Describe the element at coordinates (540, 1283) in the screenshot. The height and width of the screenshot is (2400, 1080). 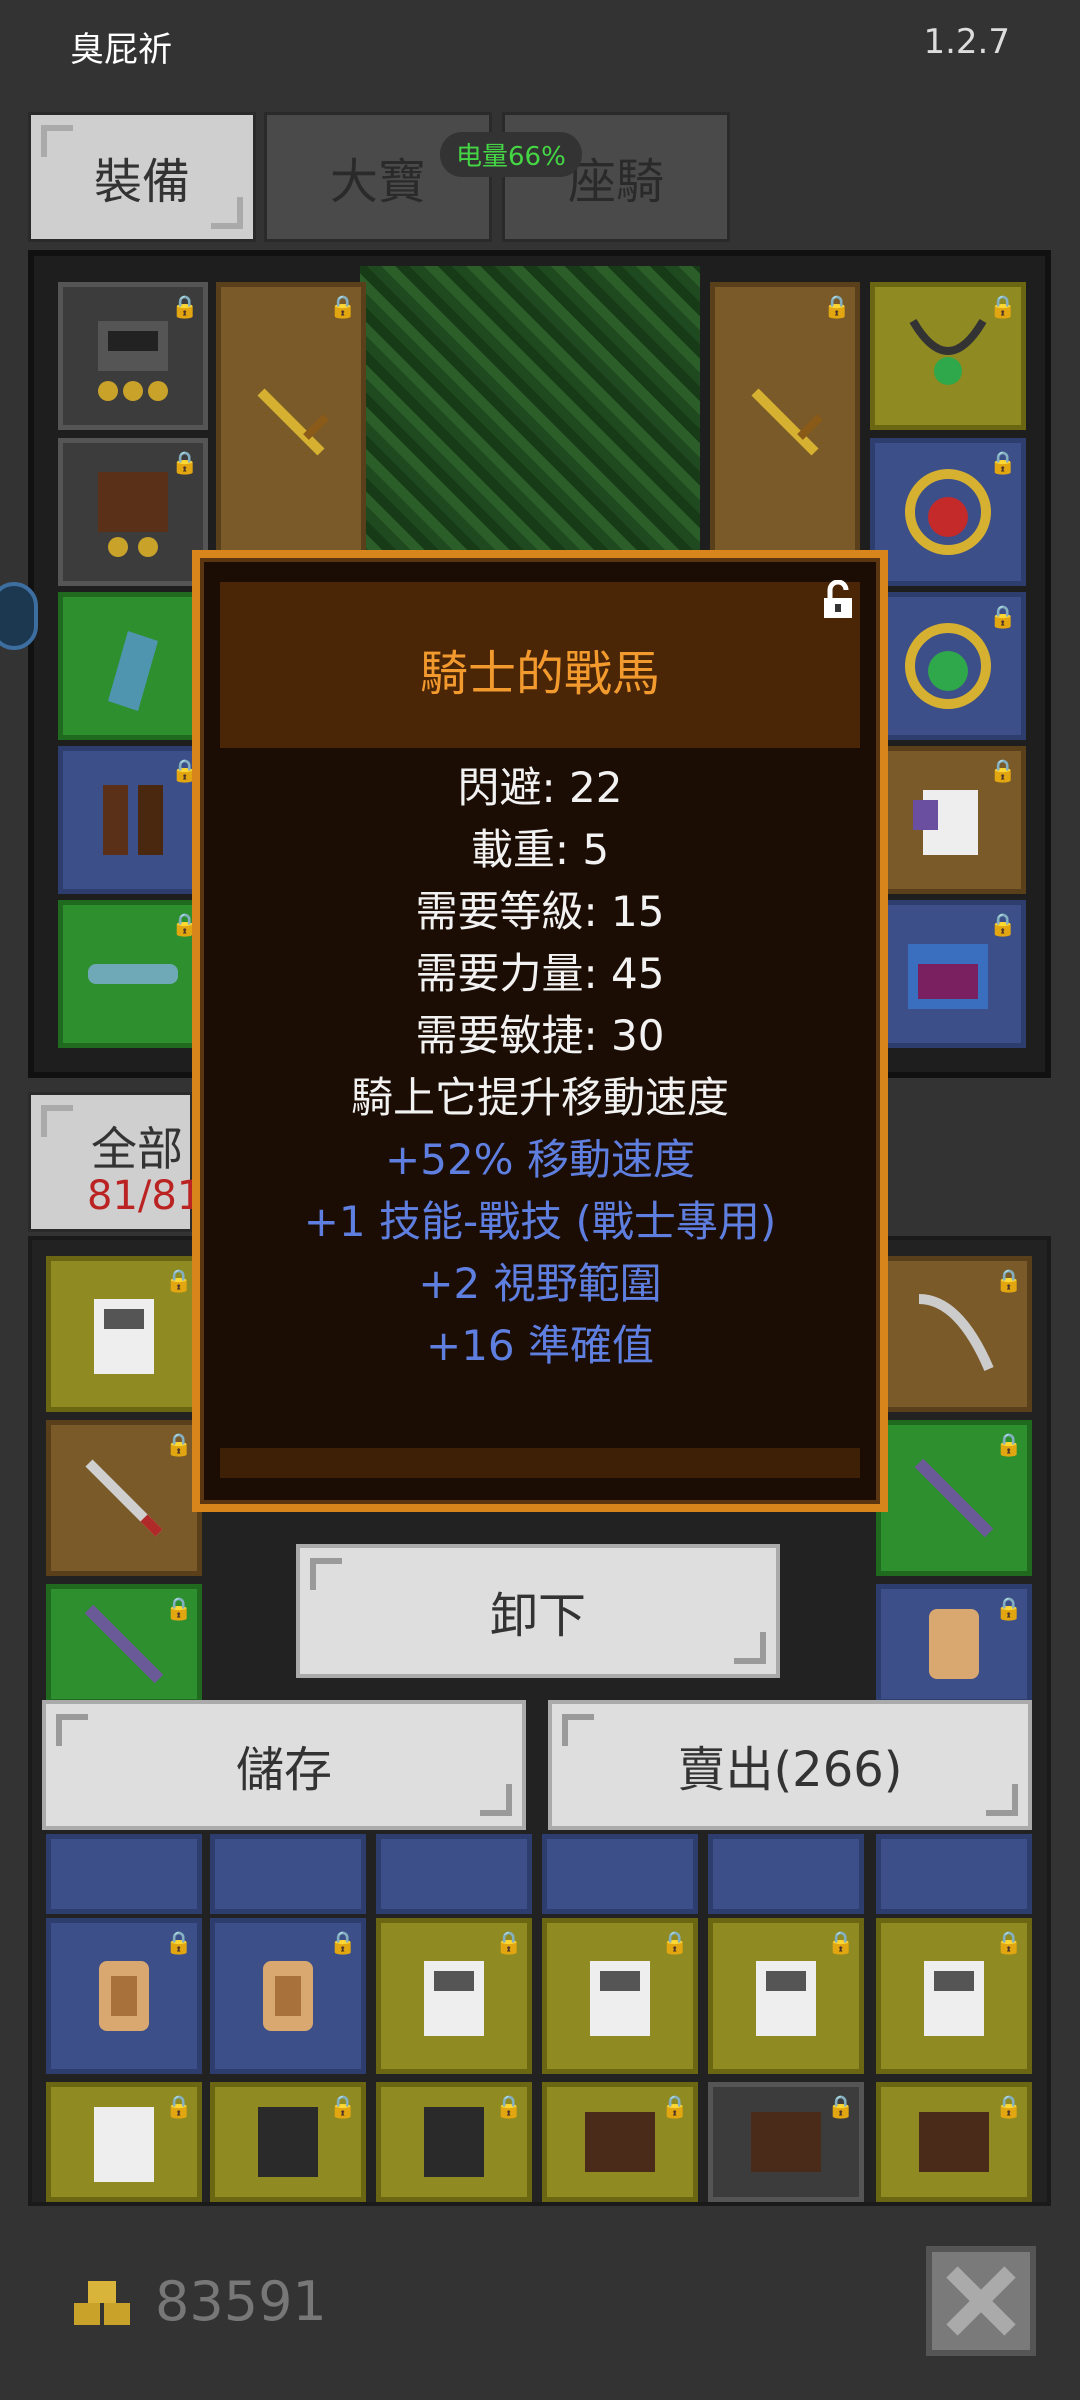
I see `bonus-vision: +2 視野範圍` at that location.